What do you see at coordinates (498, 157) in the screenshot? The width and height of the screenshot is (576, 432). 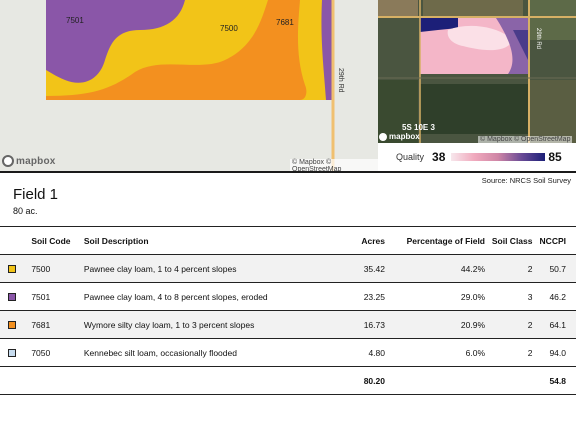 I see `quality-gradient-bar` at bounding box center [498, 157].